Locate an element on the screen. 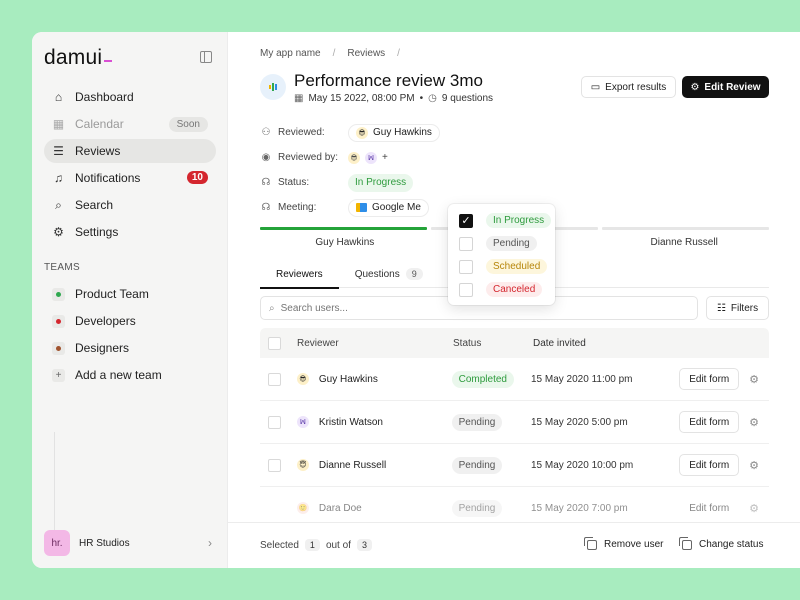  workspace-name: HR Studios is located at coordinates (104, 543).